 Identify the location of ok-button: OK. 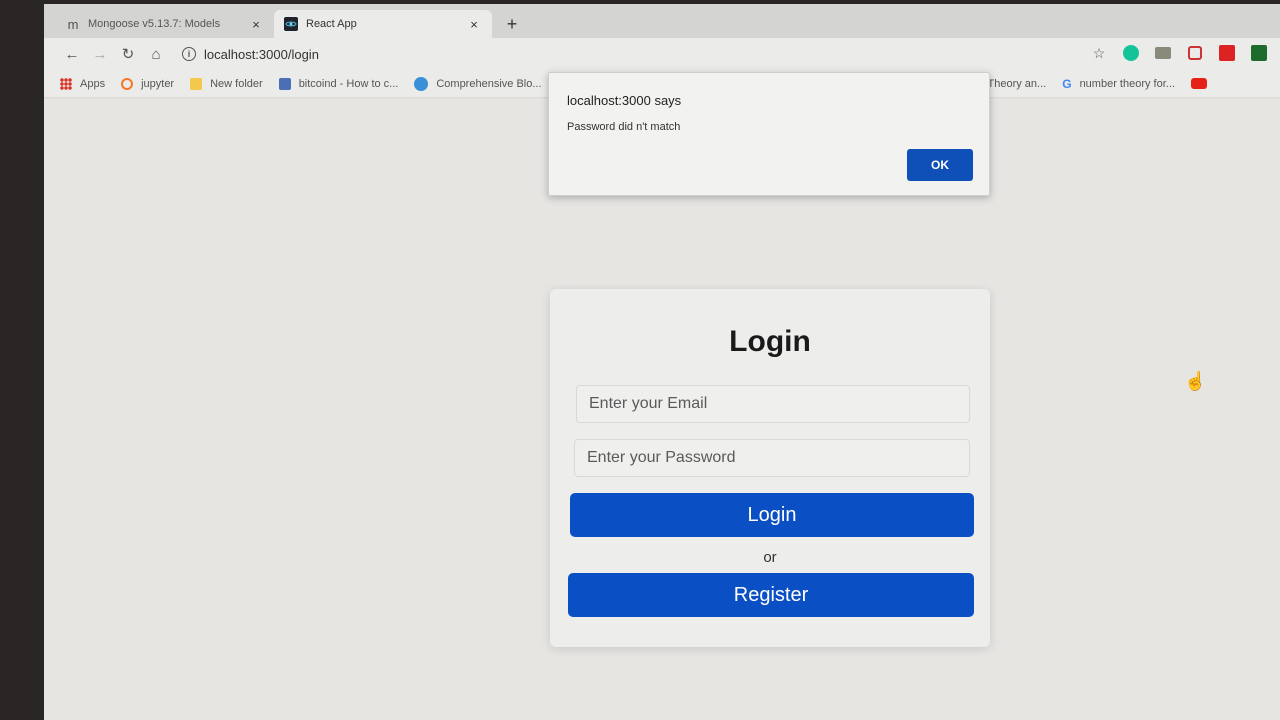
(940, 165).